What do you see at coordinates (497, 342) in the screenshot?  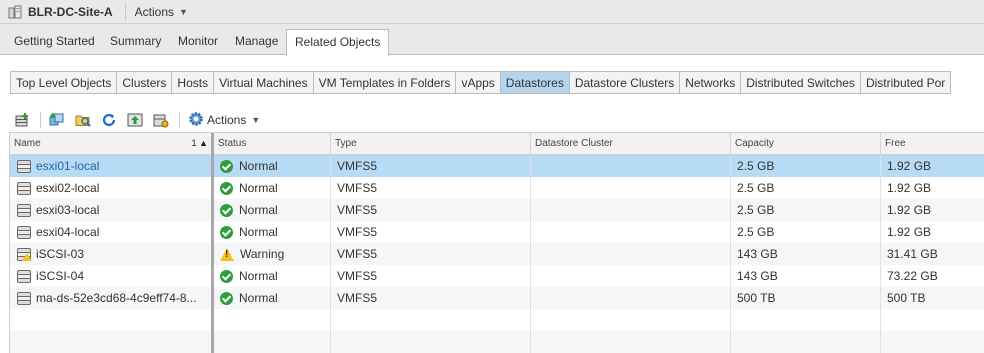 I see `empty-row` at bounding box center [497, 342].